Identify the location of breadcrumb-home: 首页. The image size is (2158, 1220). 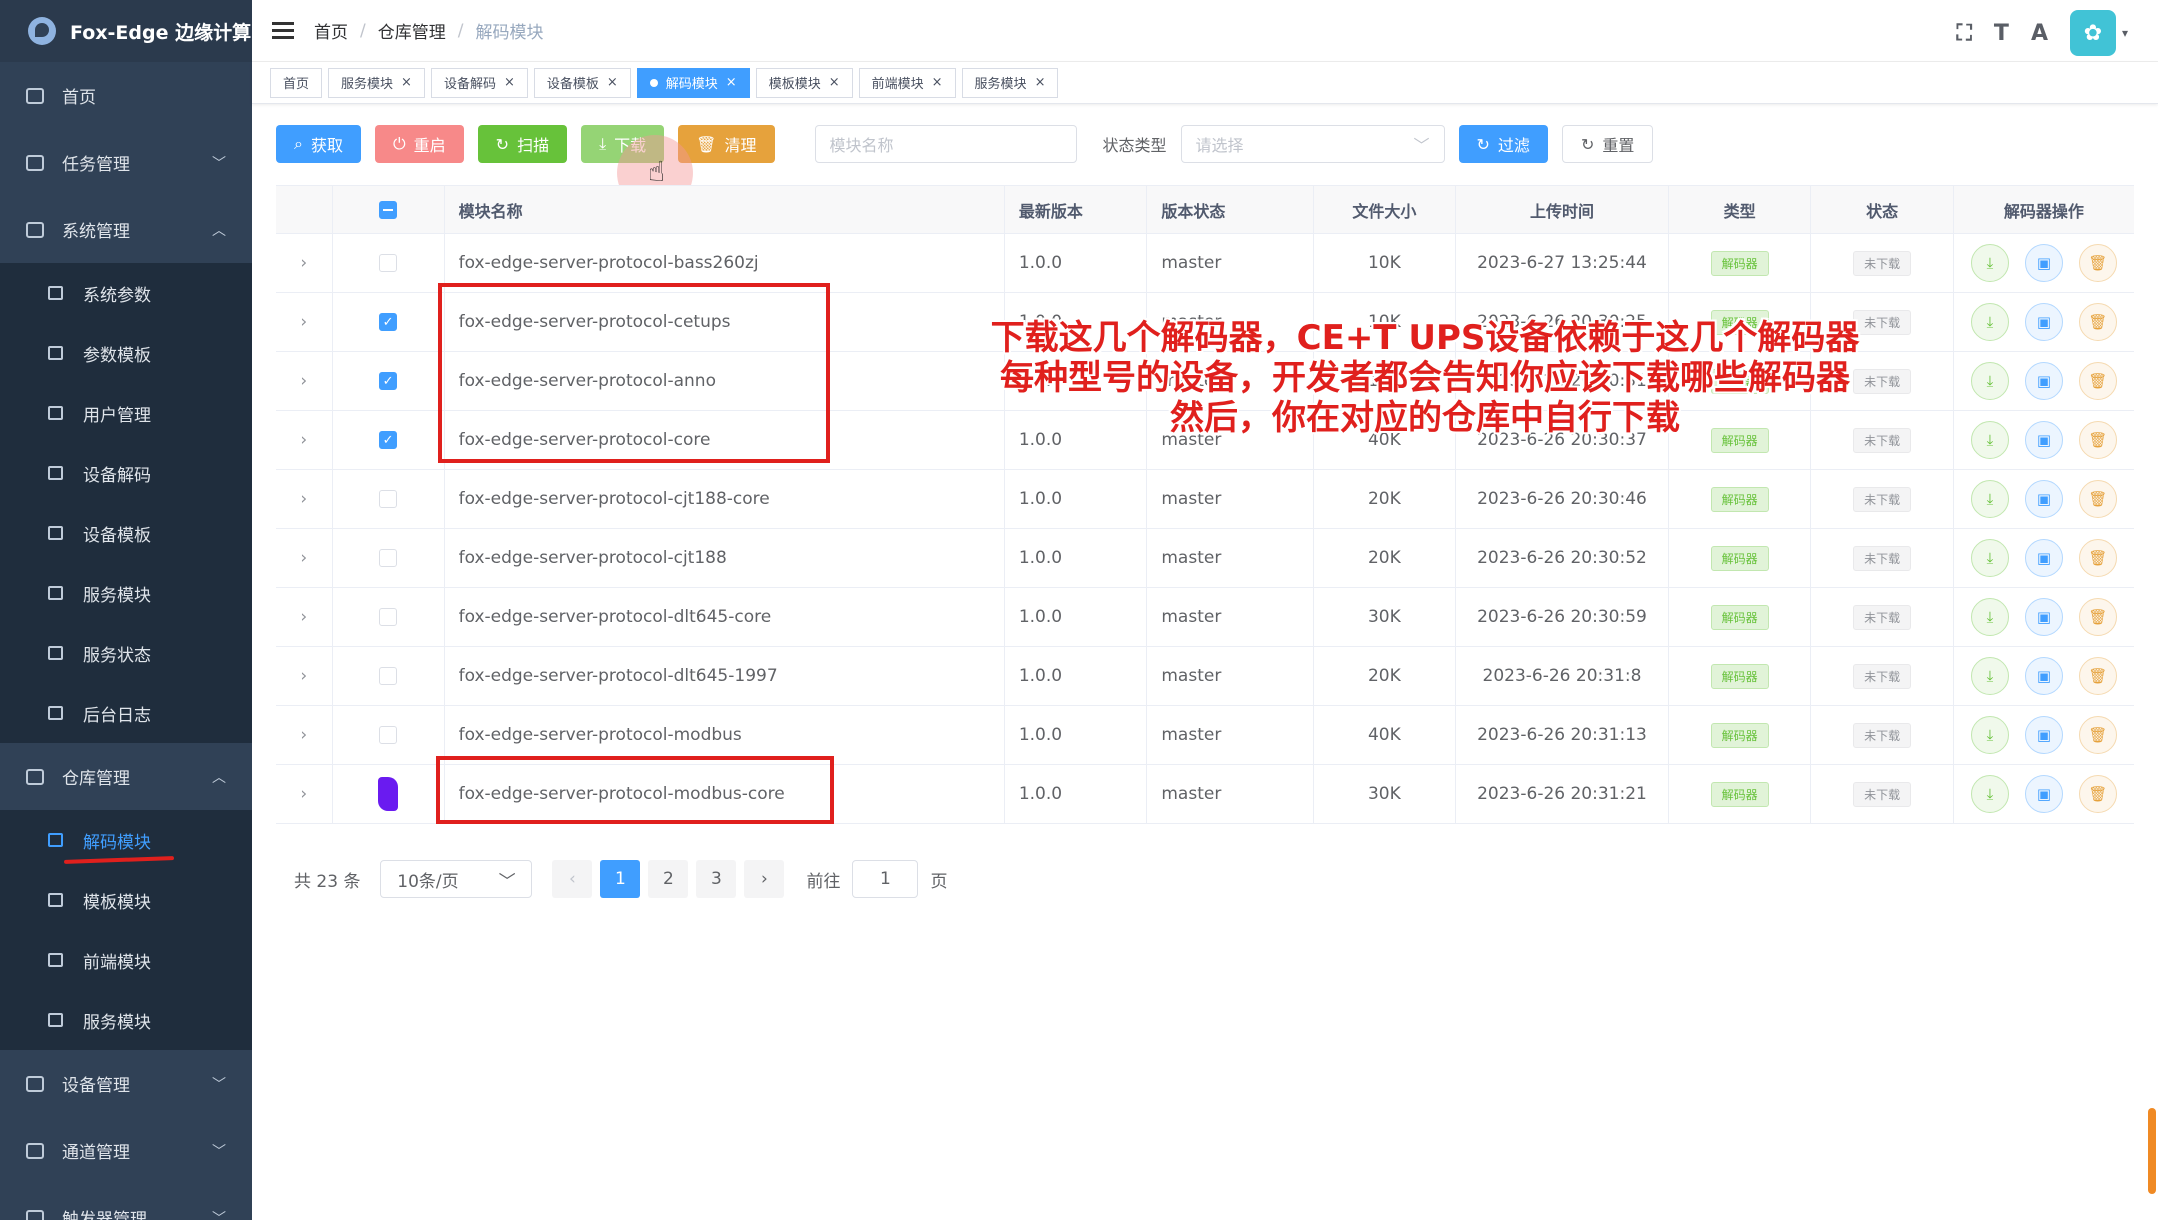
(331, 30).